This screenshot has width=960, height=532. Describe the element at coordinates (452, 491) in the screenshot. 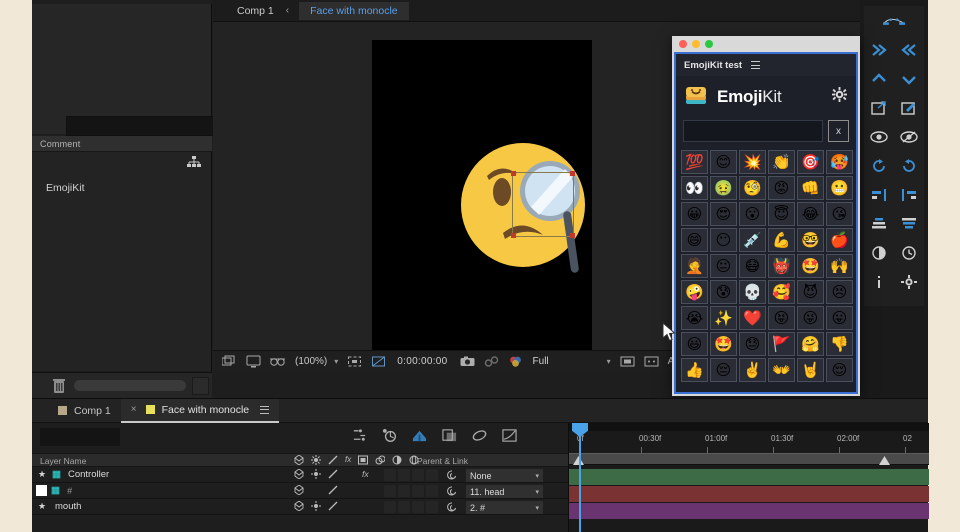

I see `pick-whip-icon` at that location.